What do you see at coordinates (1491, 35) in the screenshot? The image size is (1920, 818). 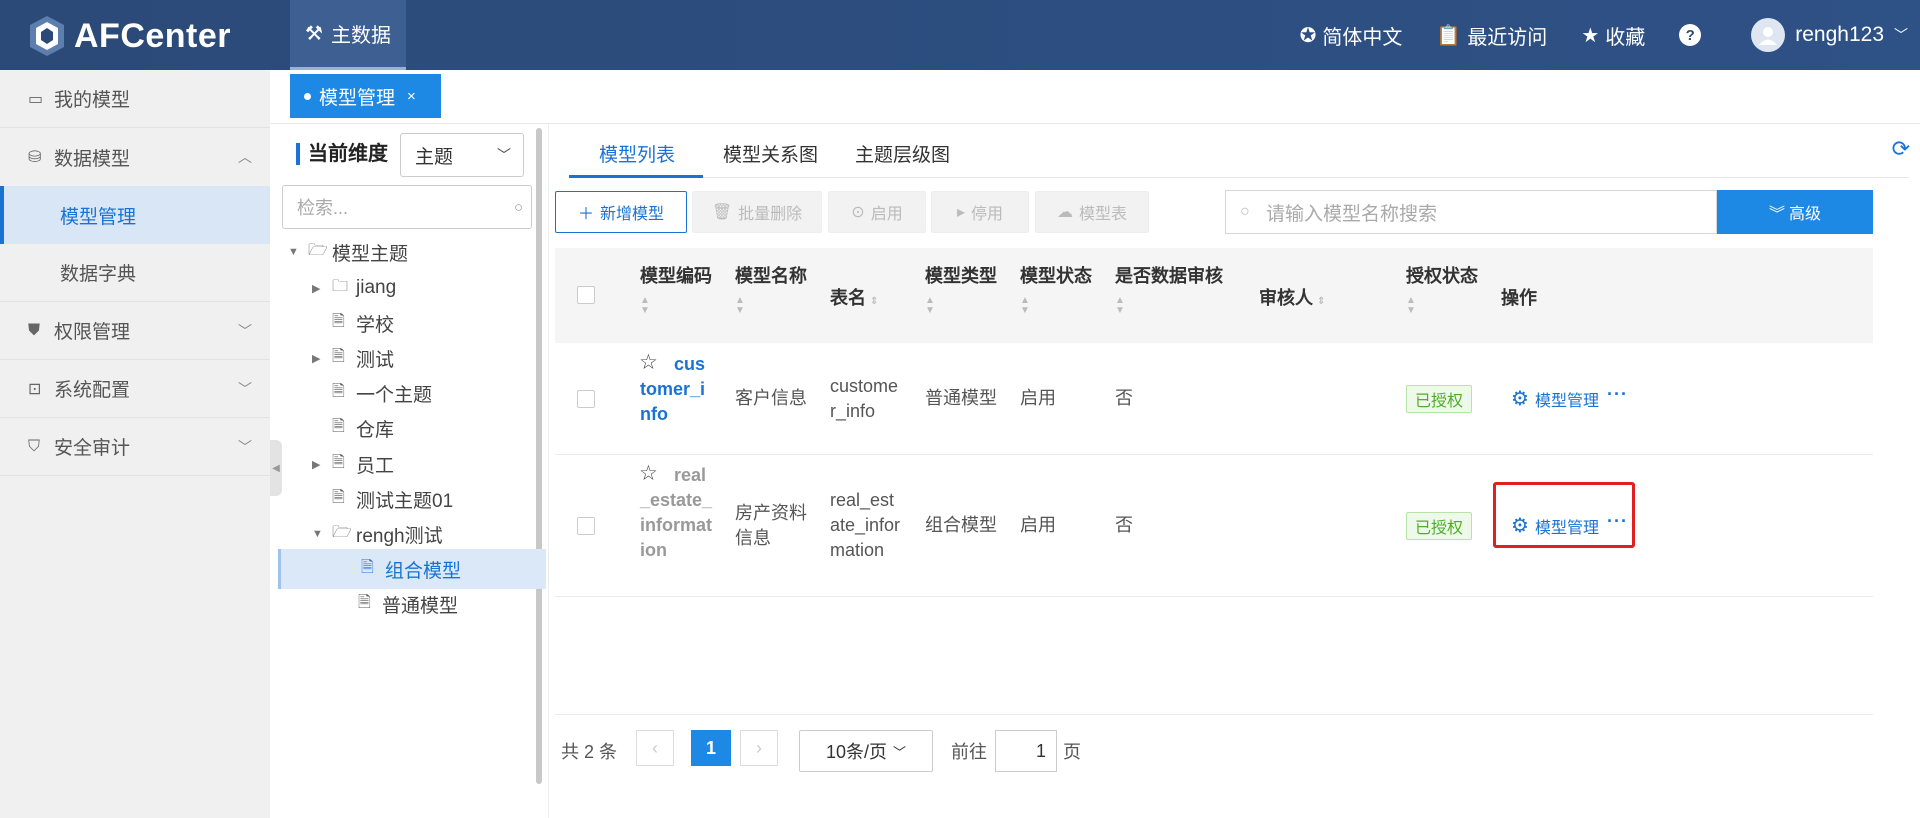 I see `recent-visits: 📋 最近访问` at bounding box center [1491, 35].